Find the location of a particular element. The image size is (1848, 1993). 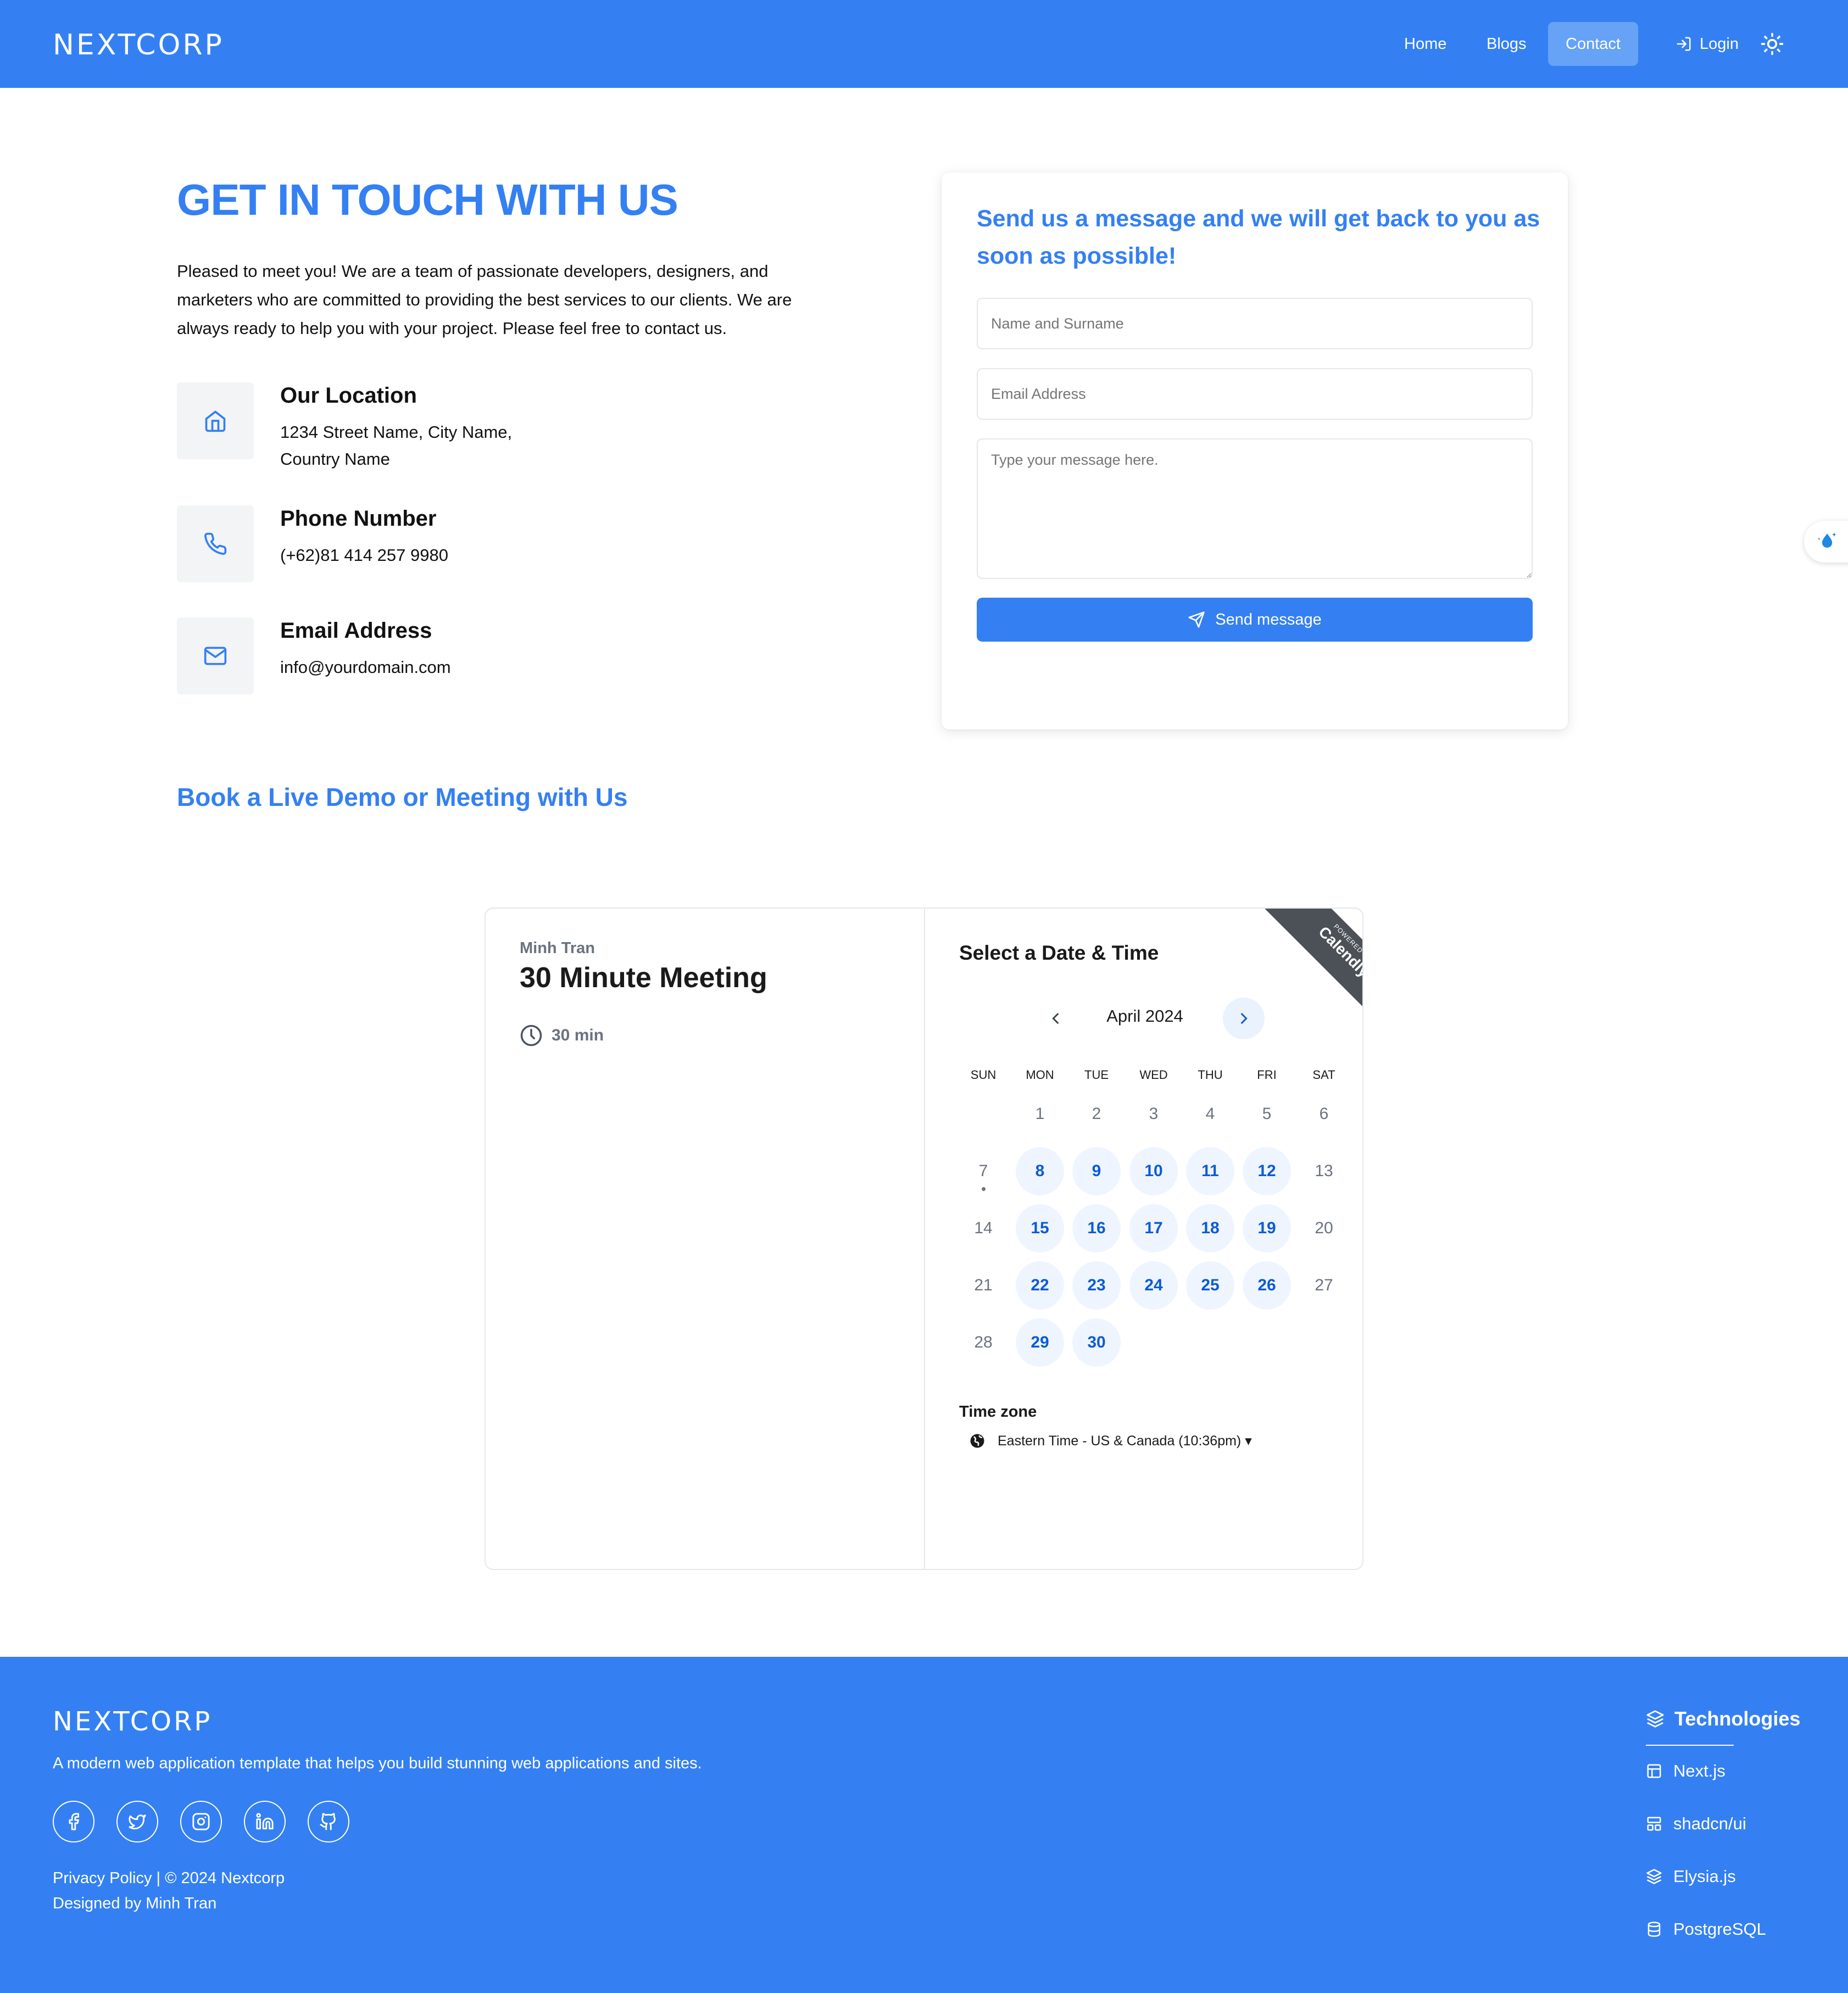

calendar-day-available: 23 is located at coordinates (1096, 1285).